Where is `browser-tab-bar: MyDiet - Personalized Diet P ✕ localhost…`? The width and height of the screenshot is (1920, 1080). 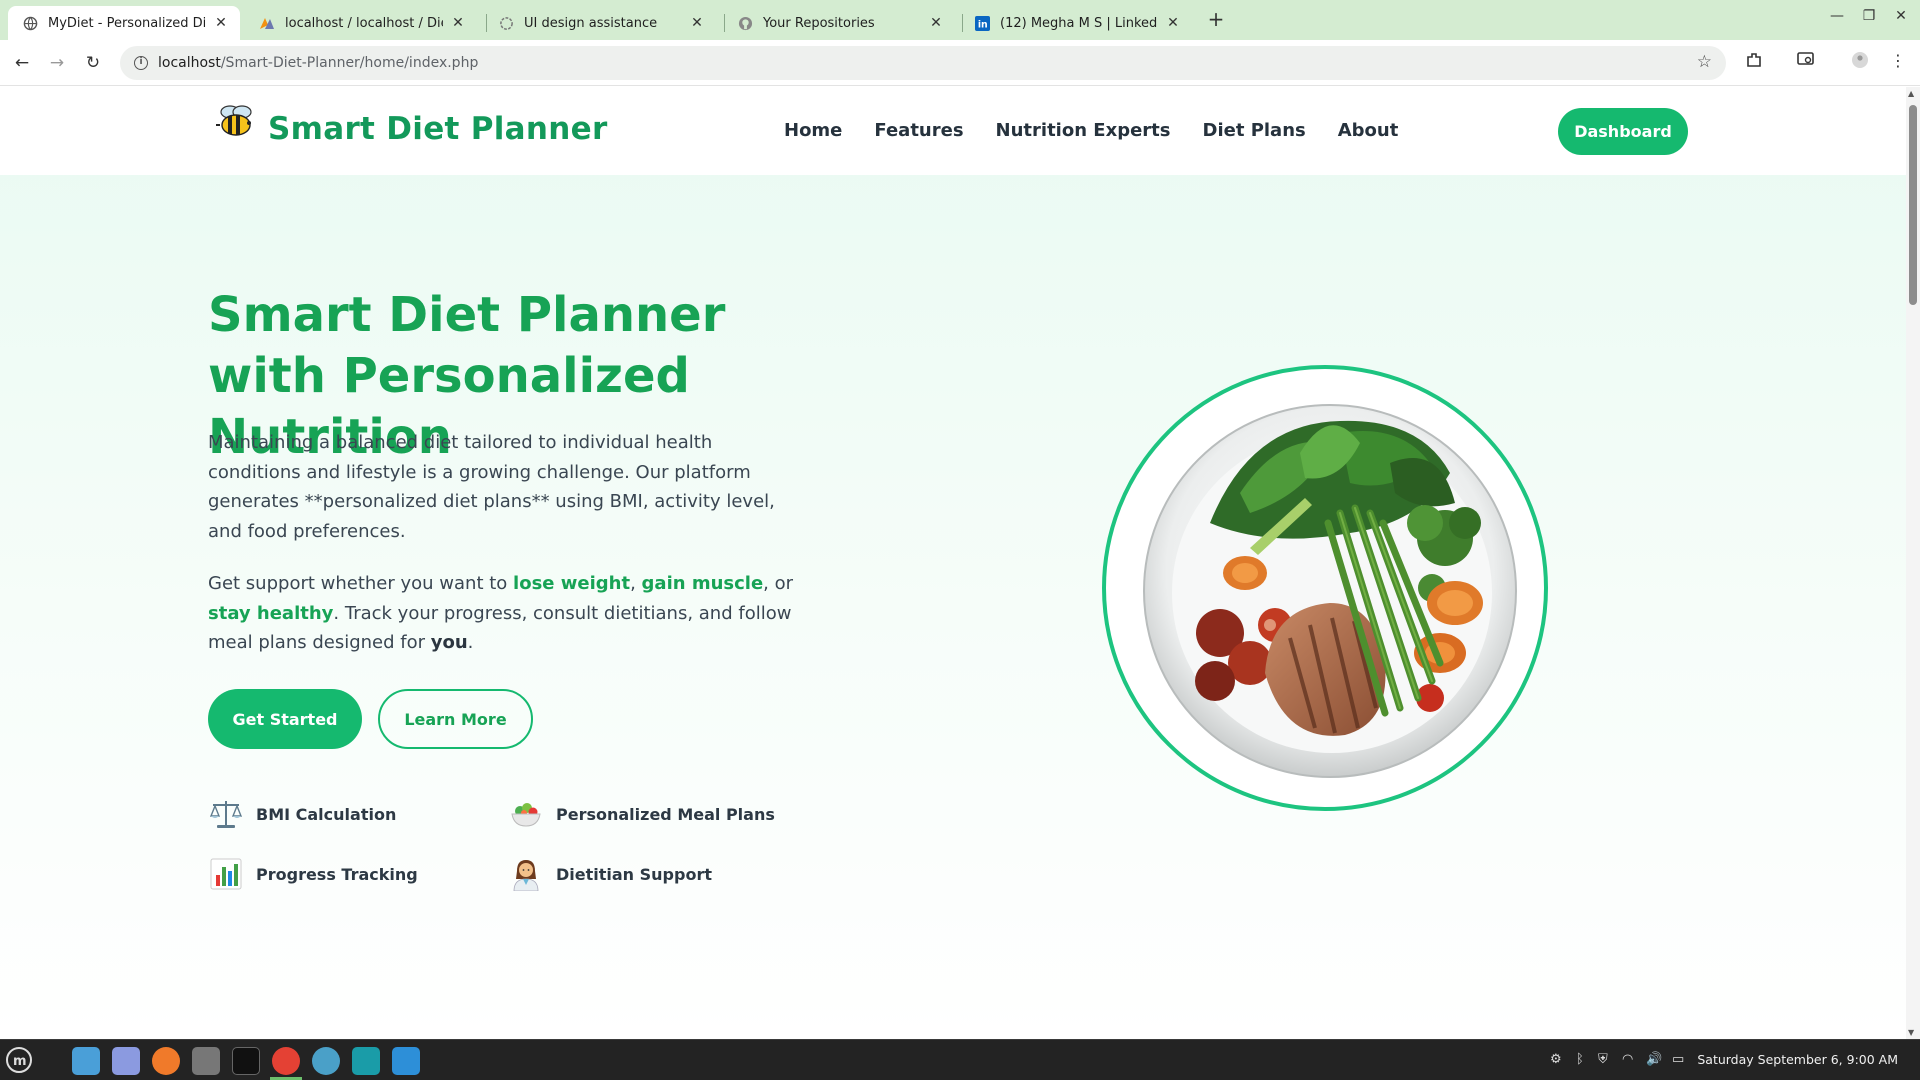 browser-tab-bar: MyDiet - Personalized Diet P ✕ localhost… is located at coordinates (960, 20).